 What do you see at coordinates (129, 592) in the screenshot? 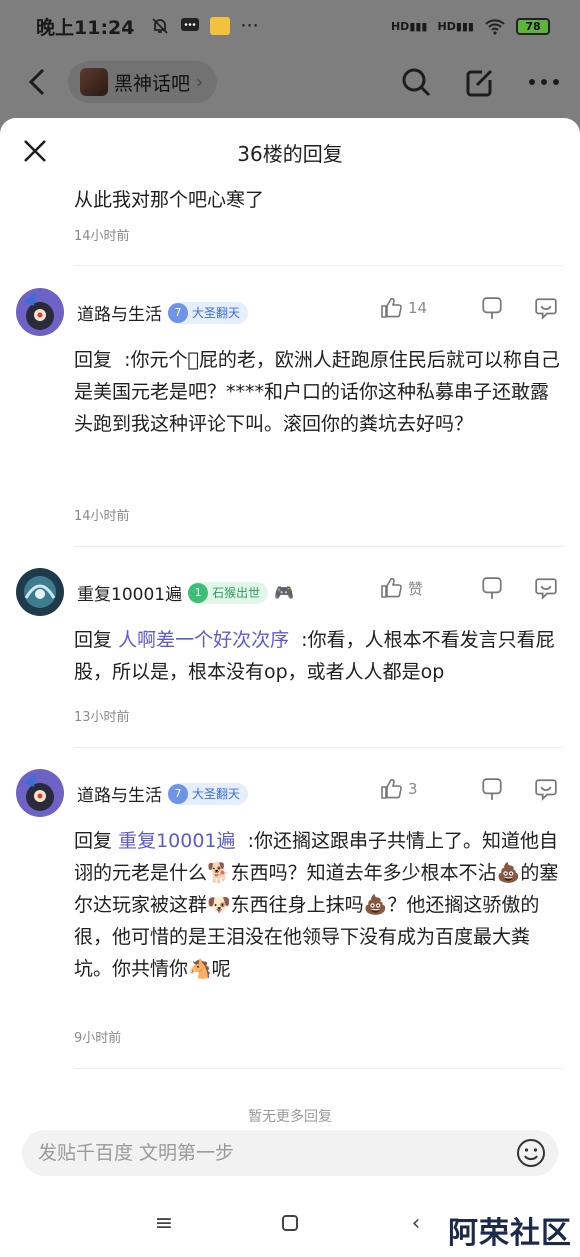
I see `username: 重复10001遍` at bounding box center [129, 592].